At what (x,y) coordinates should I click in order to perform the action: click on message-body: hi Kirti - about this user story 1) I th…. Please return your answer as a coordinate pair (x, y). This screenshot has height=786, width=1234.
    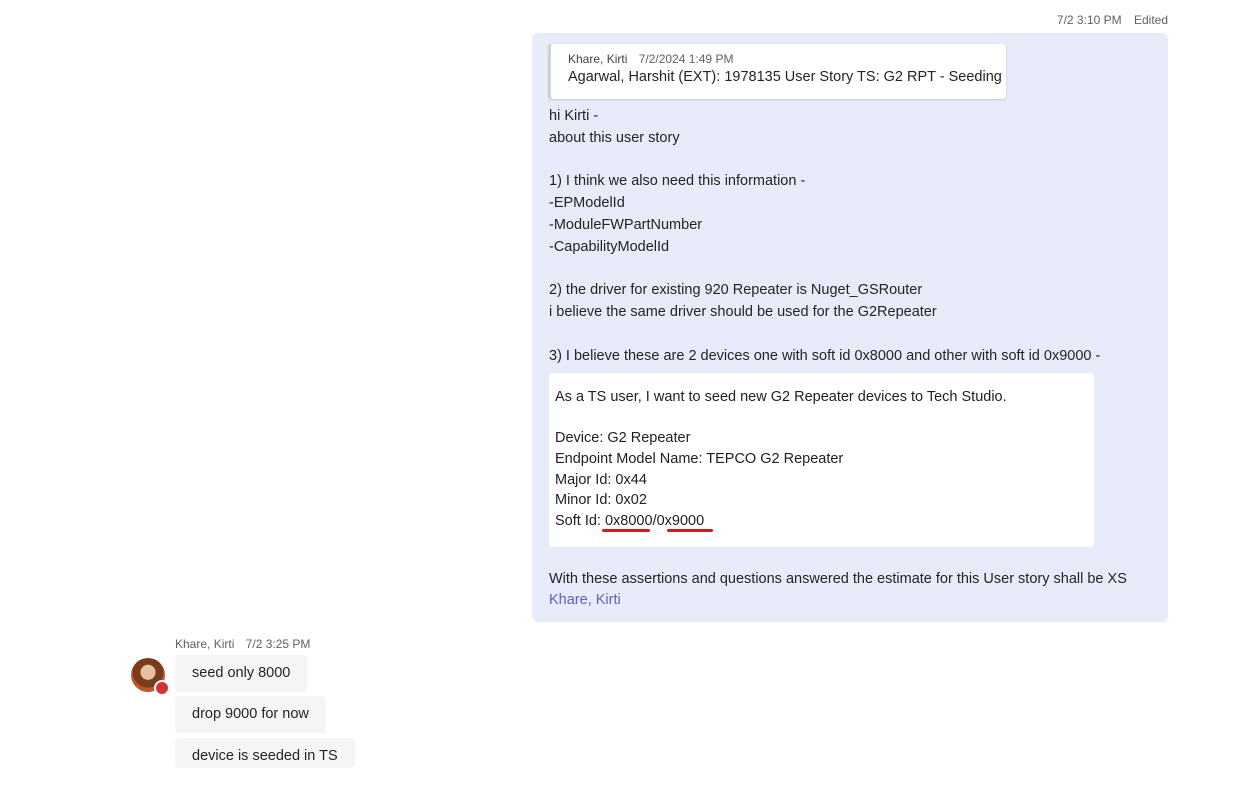
    Looking at the image, I should click on (824, 237).